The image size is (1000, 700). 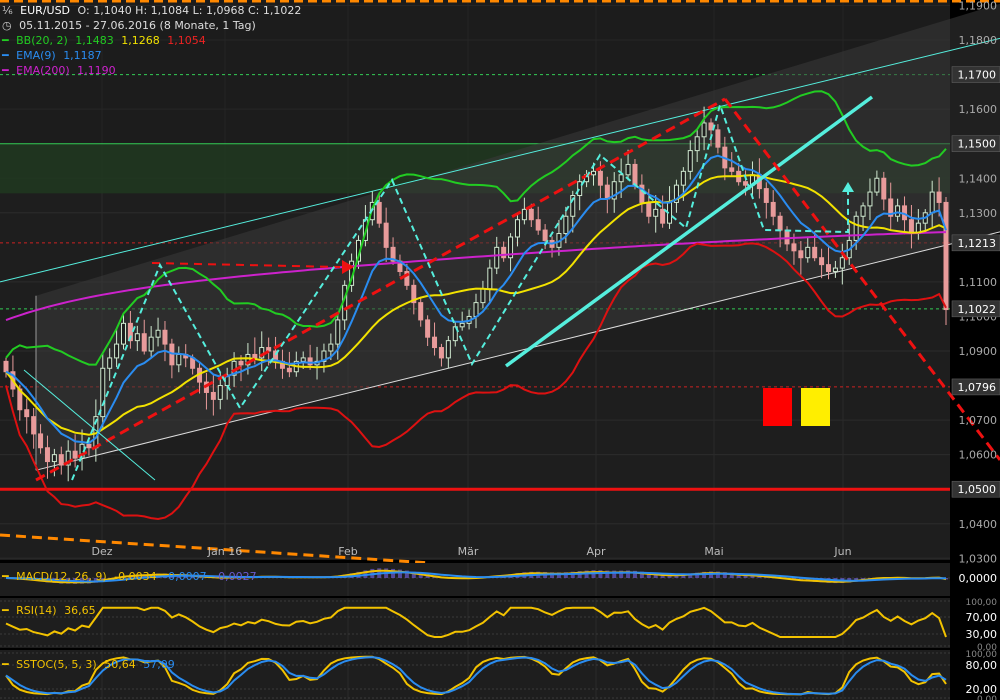 I want to click on macd-tick-label: 0,0000, so click(x=978, y=578).